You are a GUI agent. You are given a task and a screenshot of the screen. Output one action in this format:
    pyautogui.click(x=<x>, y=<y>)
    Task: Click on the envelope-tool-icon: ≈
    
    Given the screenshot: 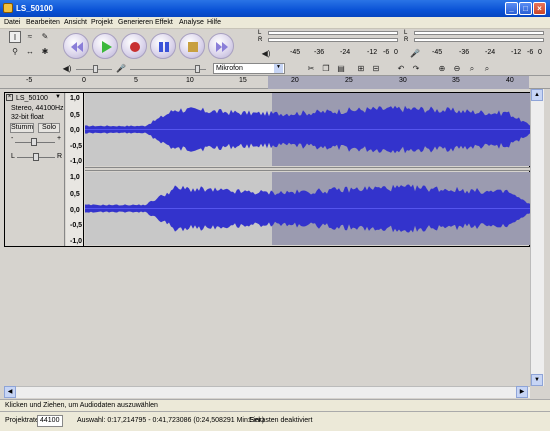 What is the action you would take?
    pyautogui.click(x=30, y=37)
    